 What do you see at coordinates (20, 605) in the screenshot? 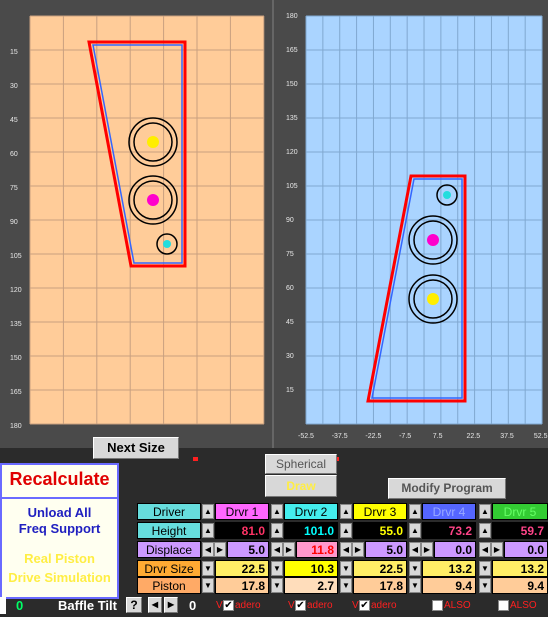
I see `counter-value: 0` at bounding box center [20, 605].